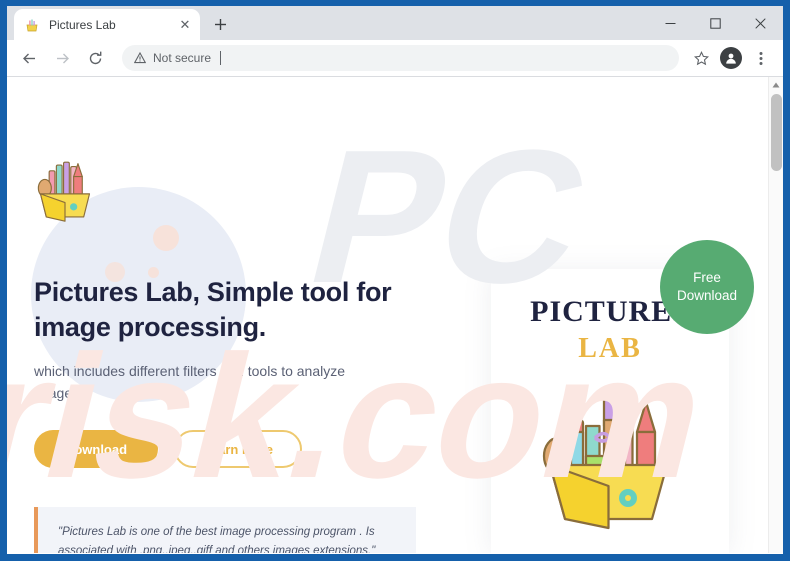 The image size is (790, 561). I want to click on maximize-icon, so click(715, 23).